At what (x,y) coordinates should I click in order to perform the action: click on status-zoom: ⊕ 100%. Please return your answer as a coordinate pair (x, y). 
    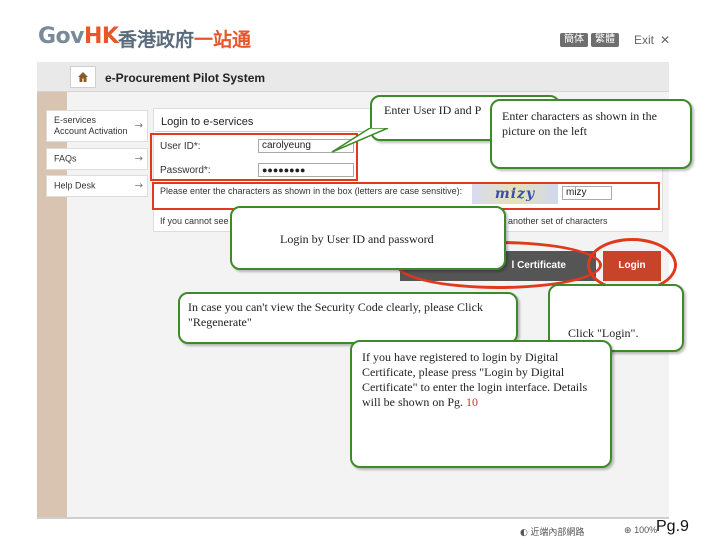
    Looking at the image, I should click on (640, 530).